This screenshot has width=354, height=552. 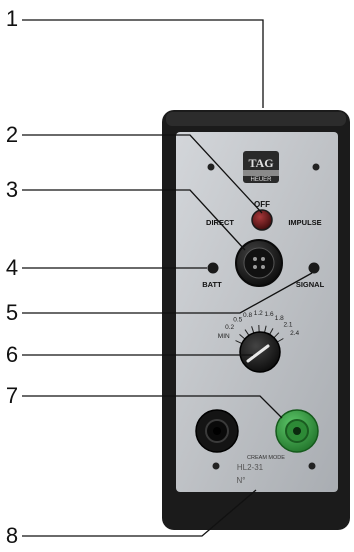 What do you see at coordinates (12, 18) in the screenshot?
I see `callout-1: 1` at bounding box center [12, 18].